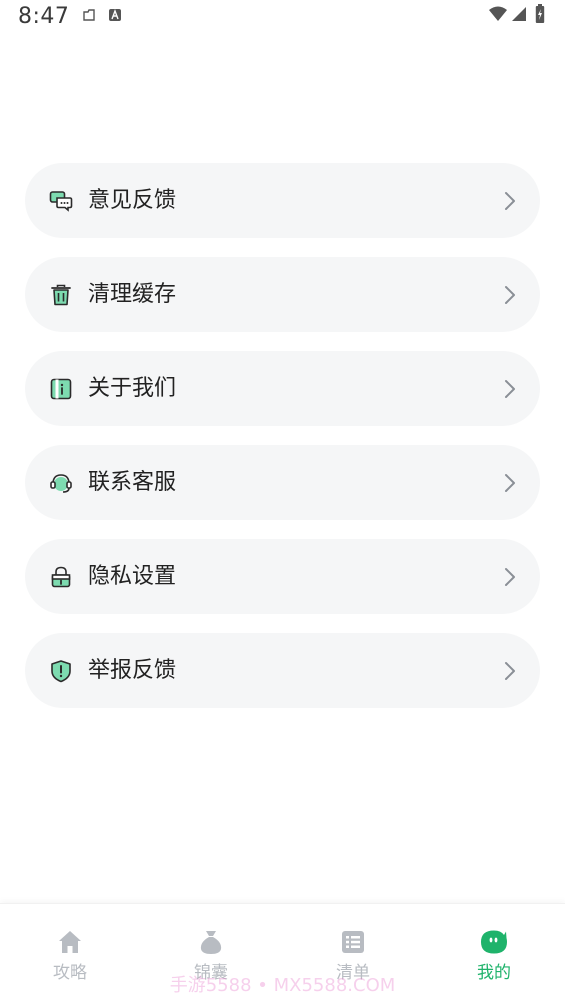 This screenshot has width=565, height=1005. What do you see at coordinates (494, 973) in the screenshot?
I see `tab-label: 我的` at bounding box center [494, 973].